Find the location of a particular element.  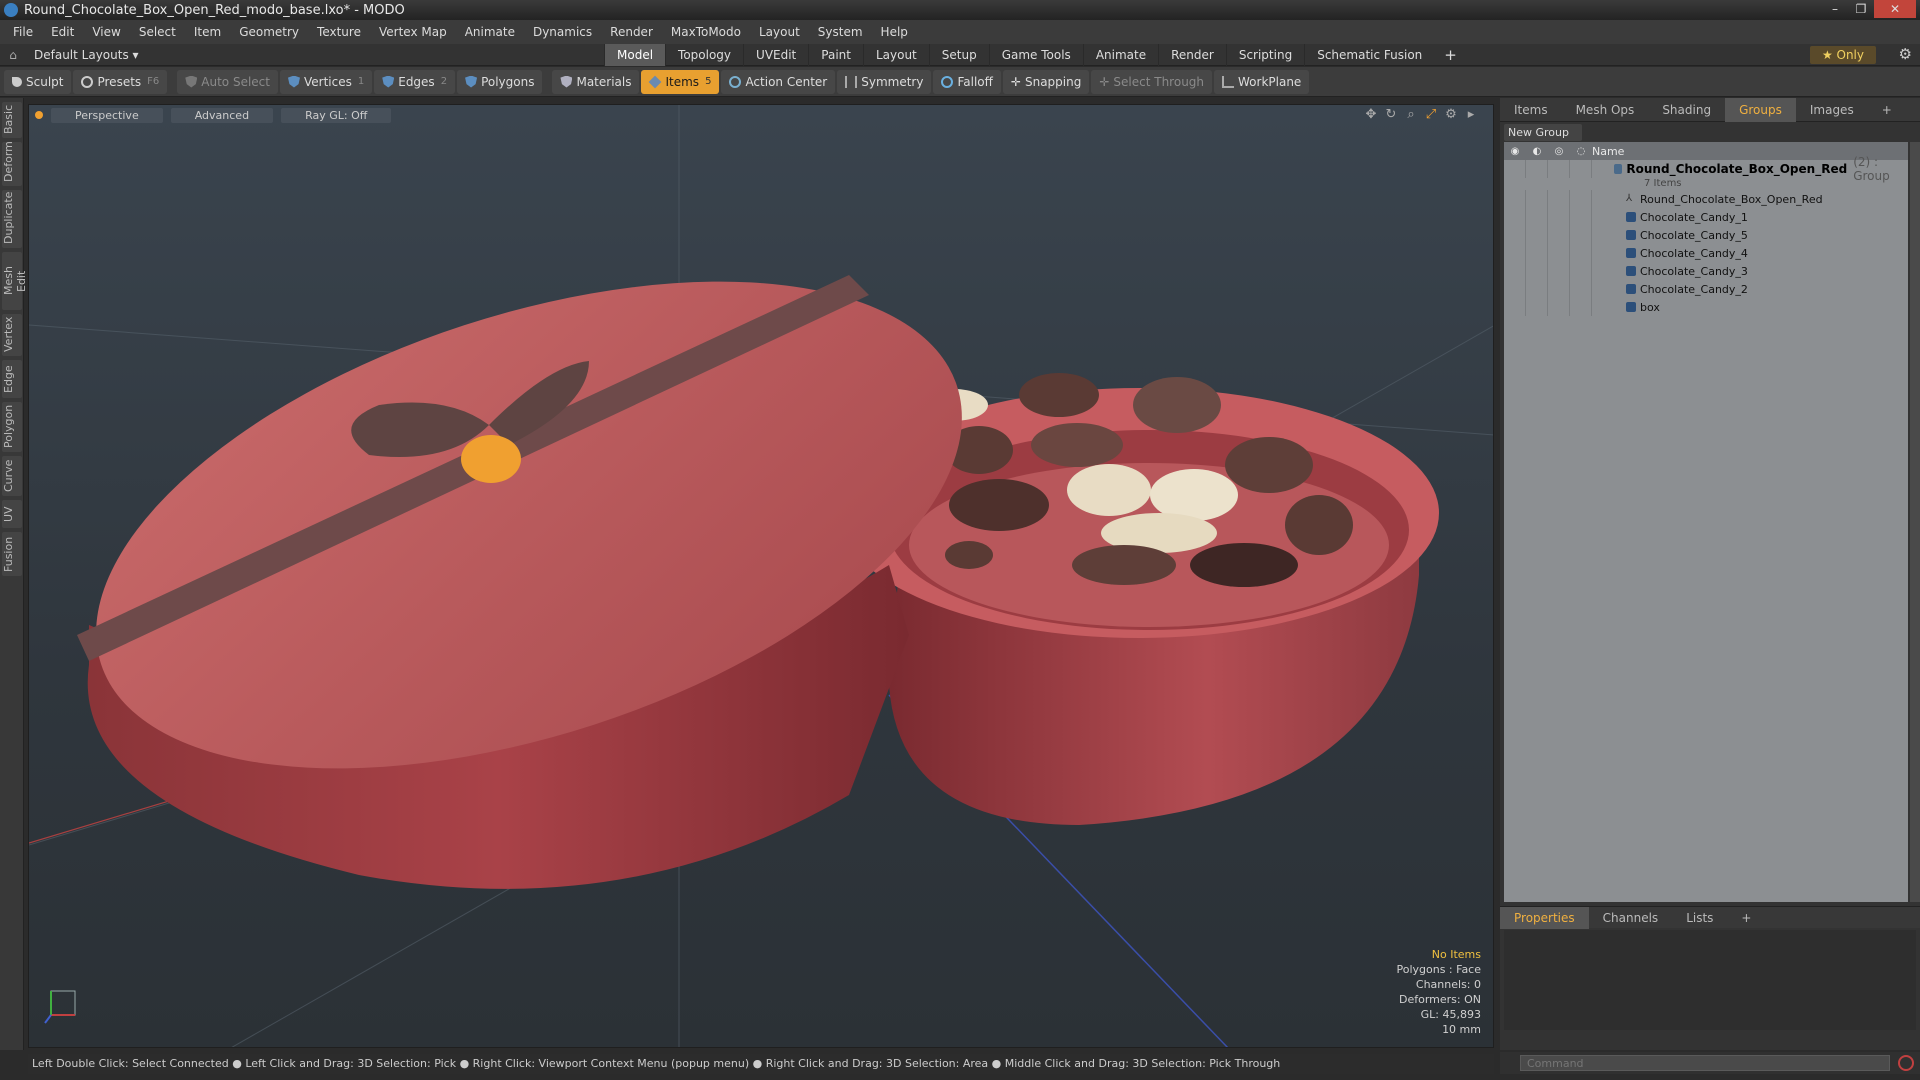

command-history-icon is located at coordinates (1906, 1063).